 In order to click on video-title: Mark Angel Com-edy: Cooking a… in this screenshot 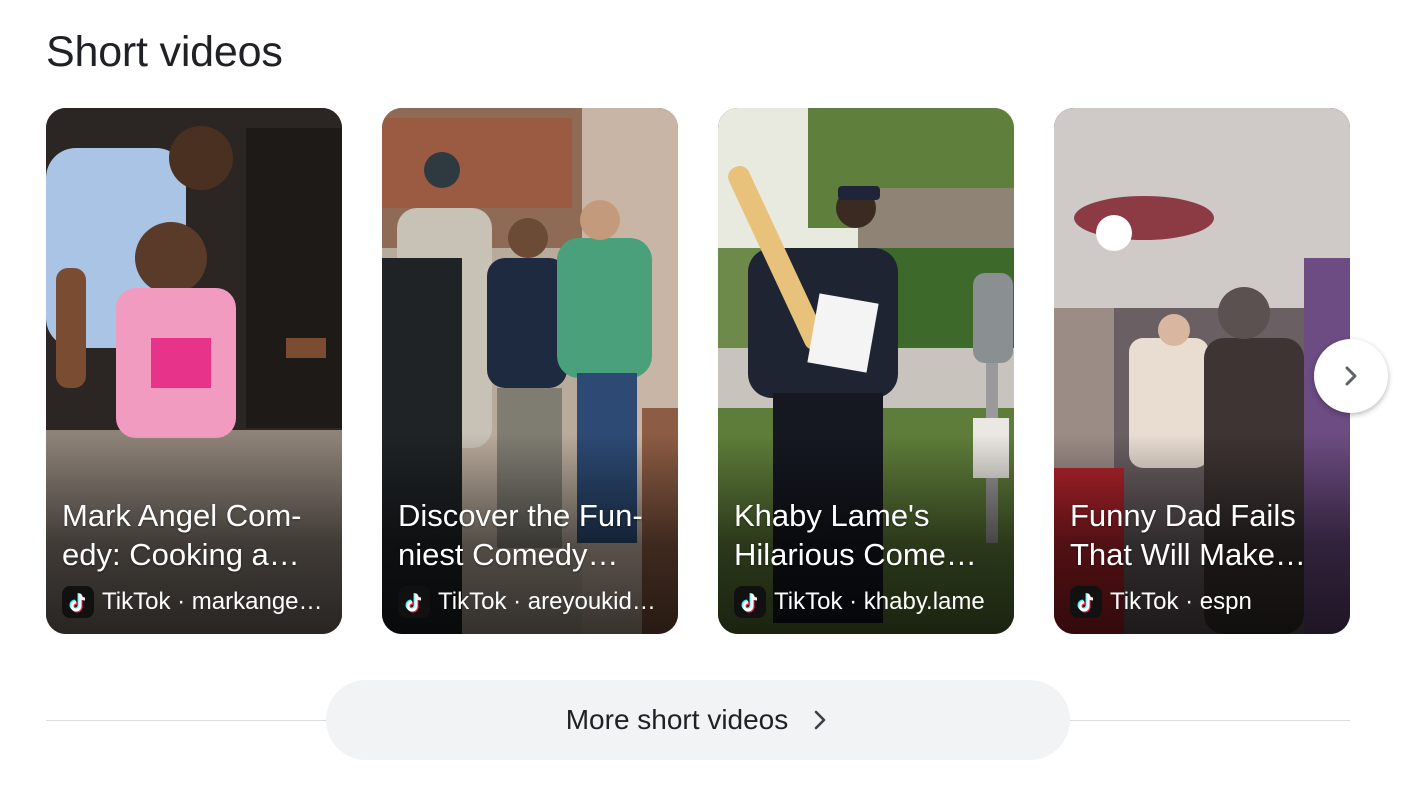, I will do `click(182, 535)`.